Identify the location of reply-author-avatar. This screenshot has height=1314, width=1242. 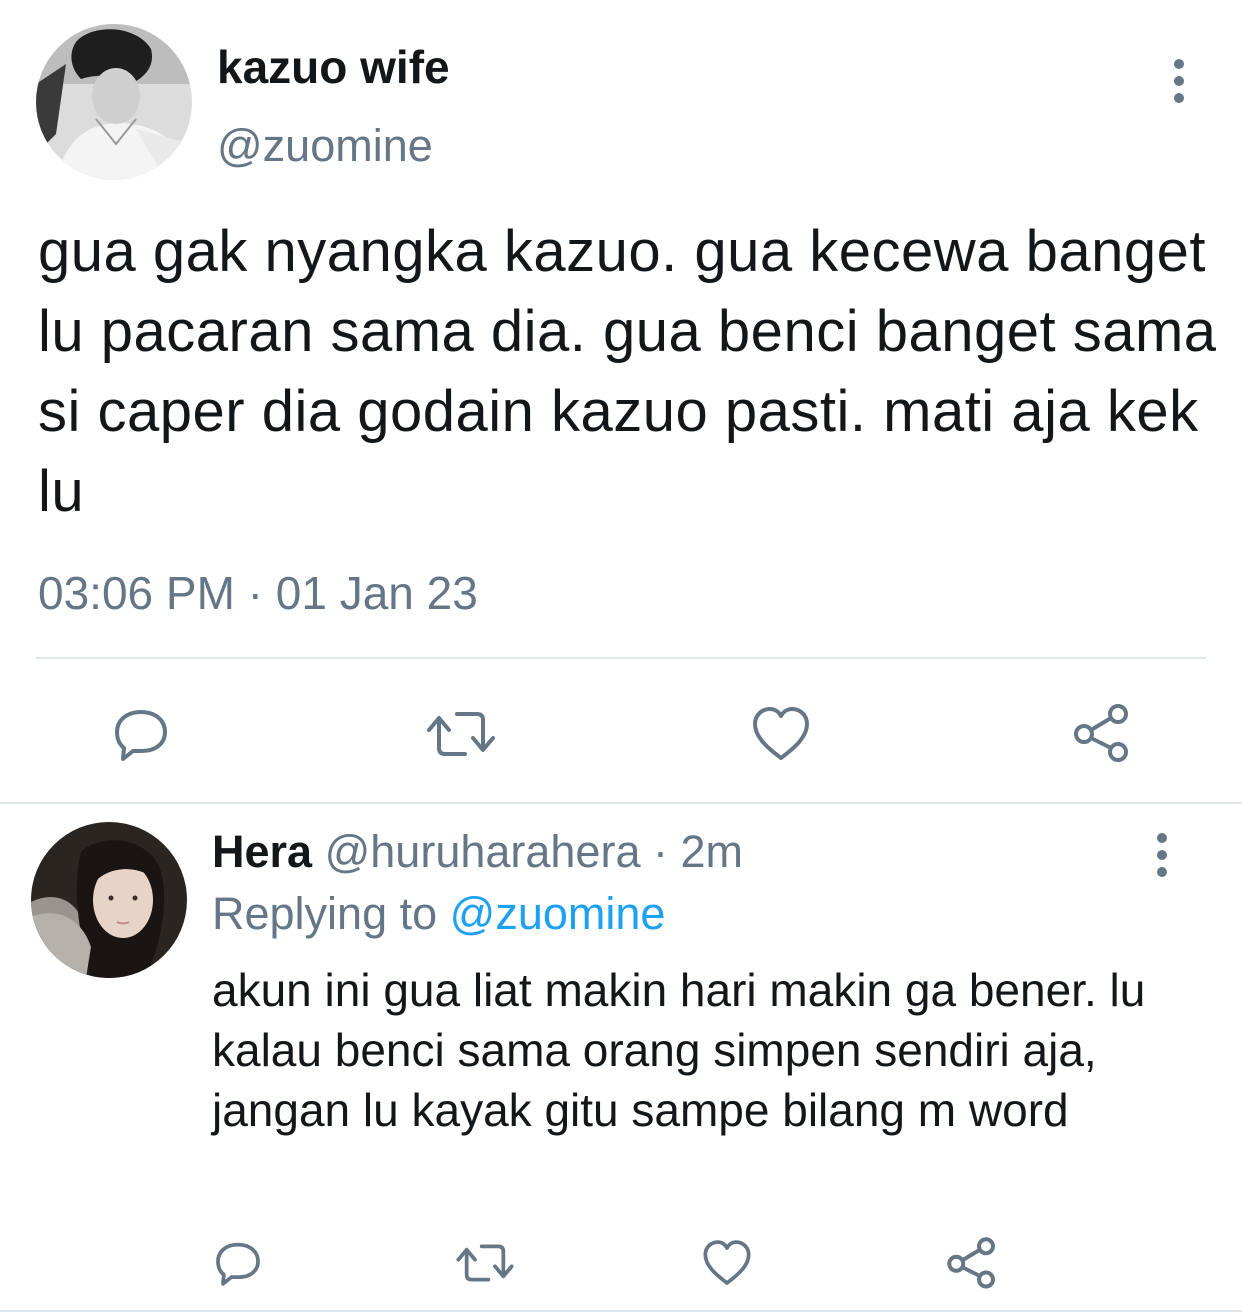
(109, 900).